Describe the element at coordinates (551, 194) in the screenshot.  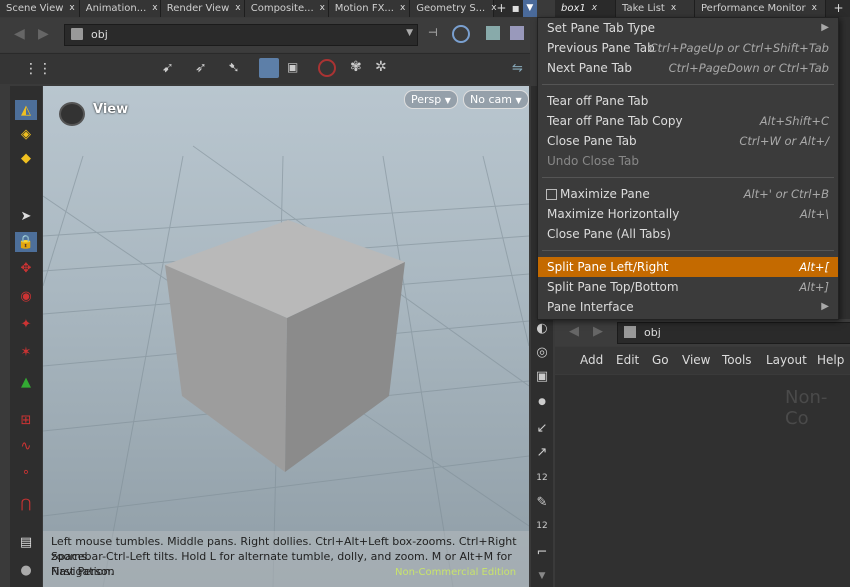
I see `checkbox-icon` at that location.